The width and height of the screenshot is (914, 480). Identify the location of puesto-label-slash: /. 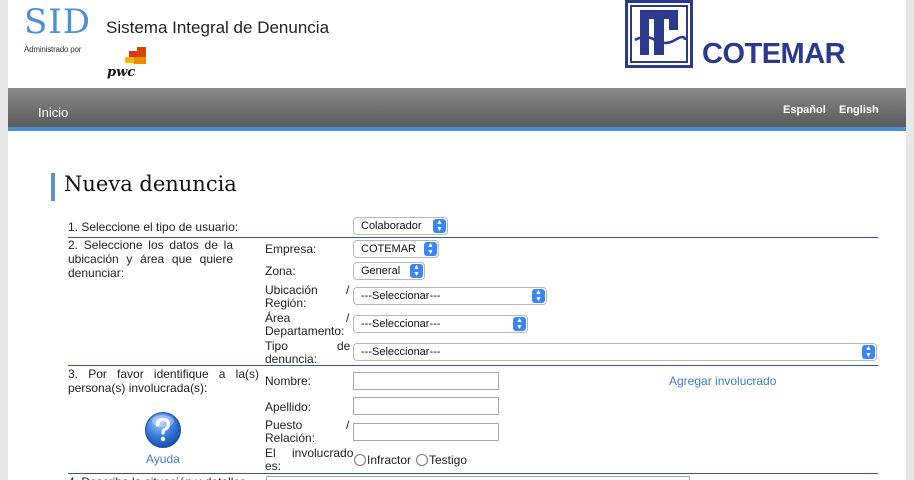
(348, 425).